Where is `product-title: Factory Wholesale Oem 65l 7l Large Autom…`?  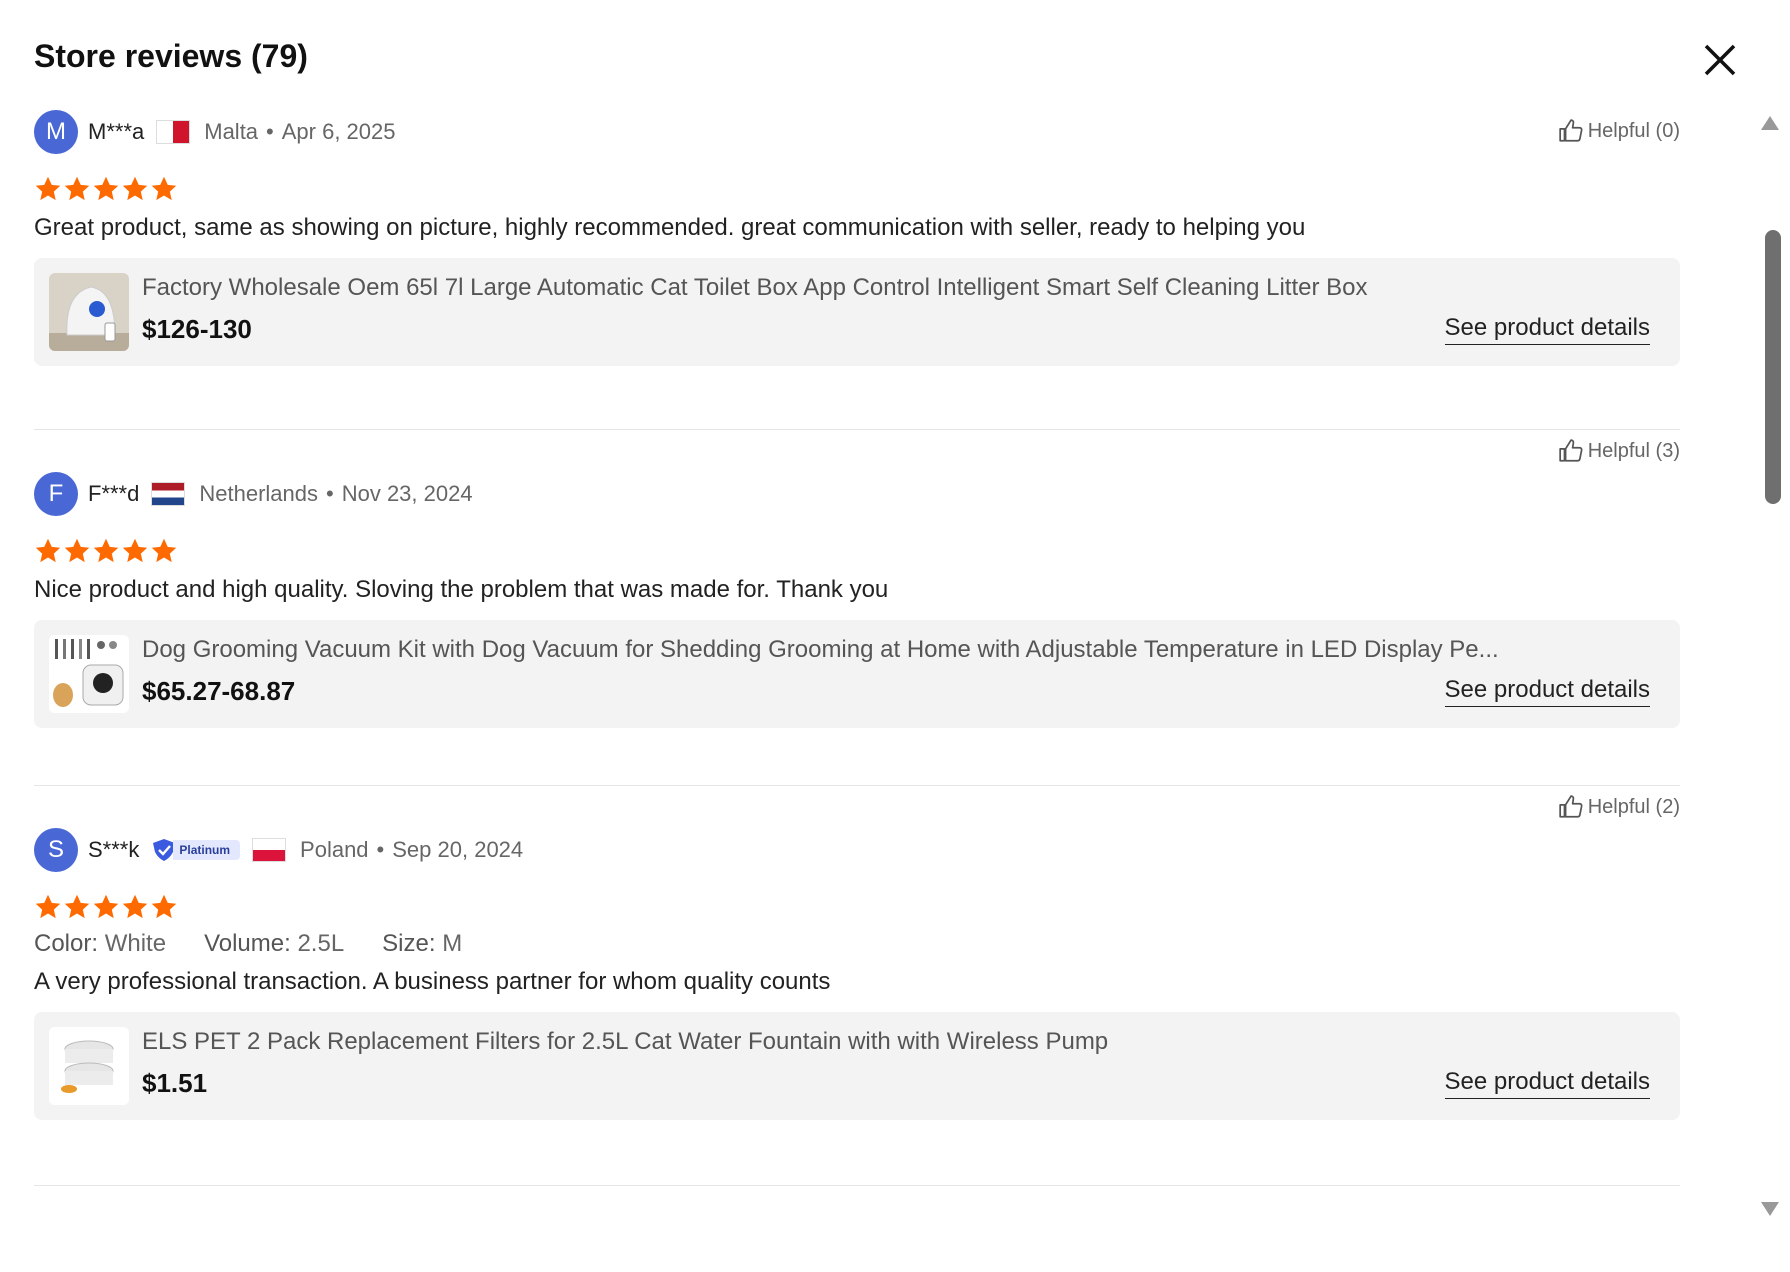 product-title: Factory Wholesale Oem 65l 7l Large Autom… is located at coordinates (896, 288).